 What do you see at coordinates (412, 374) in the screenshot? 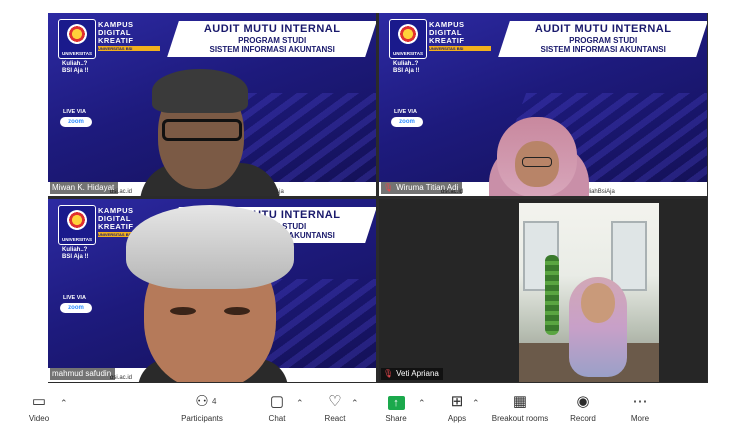
I see `participant-name: 🎙 Veti Apriana` at bounding box center [412, 374].